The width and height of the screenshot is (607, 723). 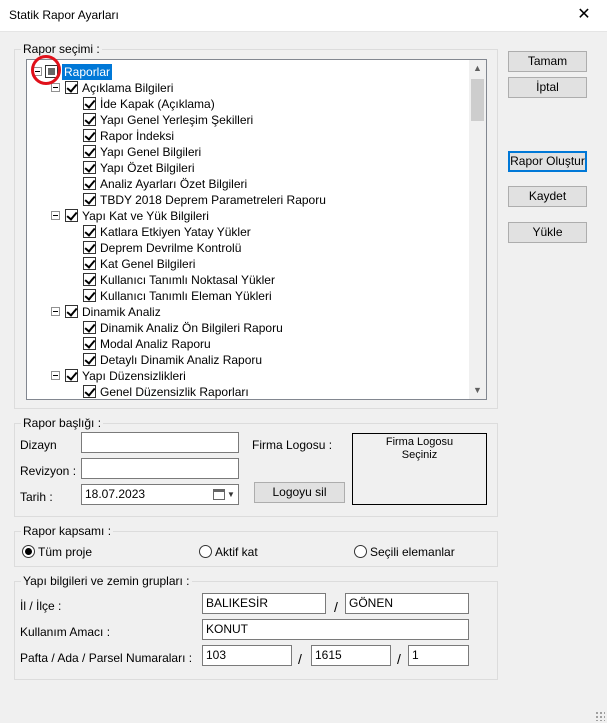 I want to click on tree-item: Kullanıcı Tanımlı Noktasal Yükler, so click(x=247, y=280).